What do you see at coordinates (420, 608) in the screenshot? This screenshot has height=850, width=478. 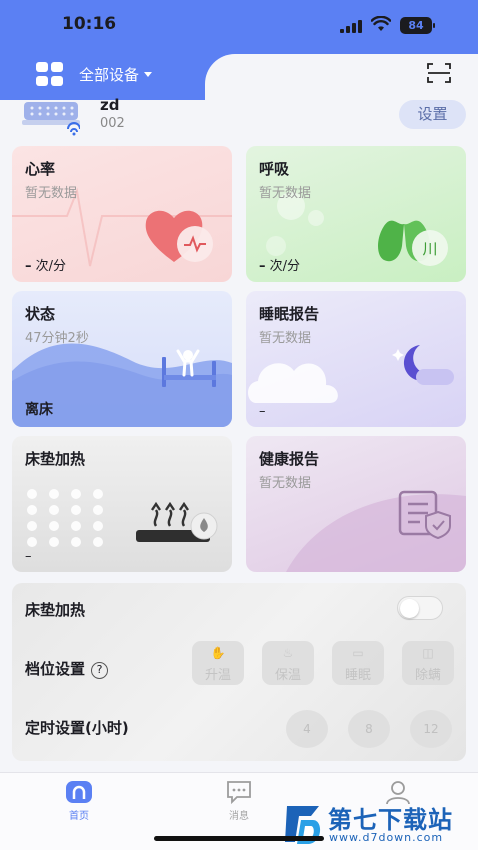 I see `heating-toggle` at bounding box center [420, 608].